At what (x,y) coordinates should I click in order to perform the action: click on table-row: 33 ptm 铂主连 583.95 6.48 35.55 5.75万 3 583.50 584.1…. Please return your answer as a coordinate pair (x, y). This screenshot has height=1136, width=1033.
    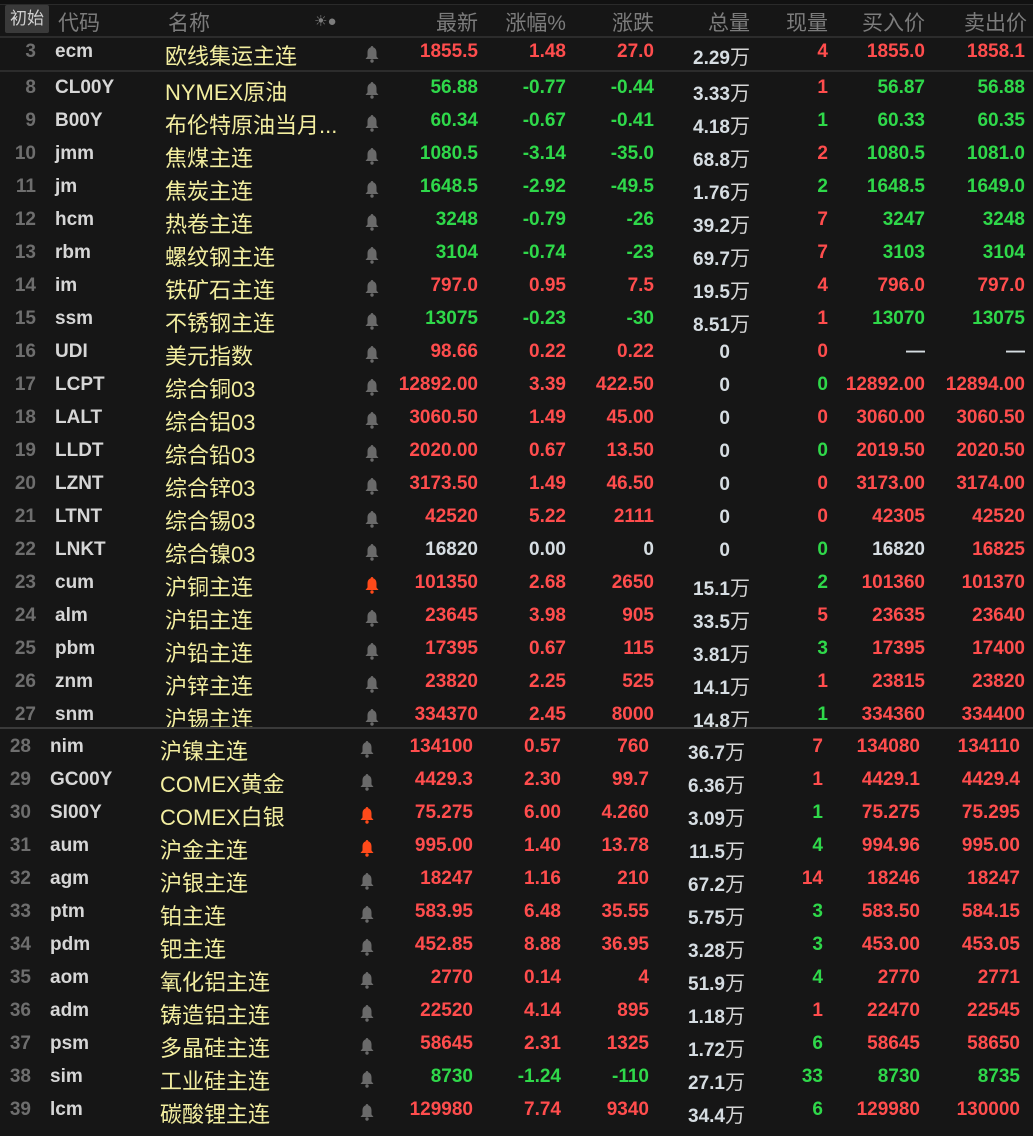
    Looking at the image, I should click on (514, 912).